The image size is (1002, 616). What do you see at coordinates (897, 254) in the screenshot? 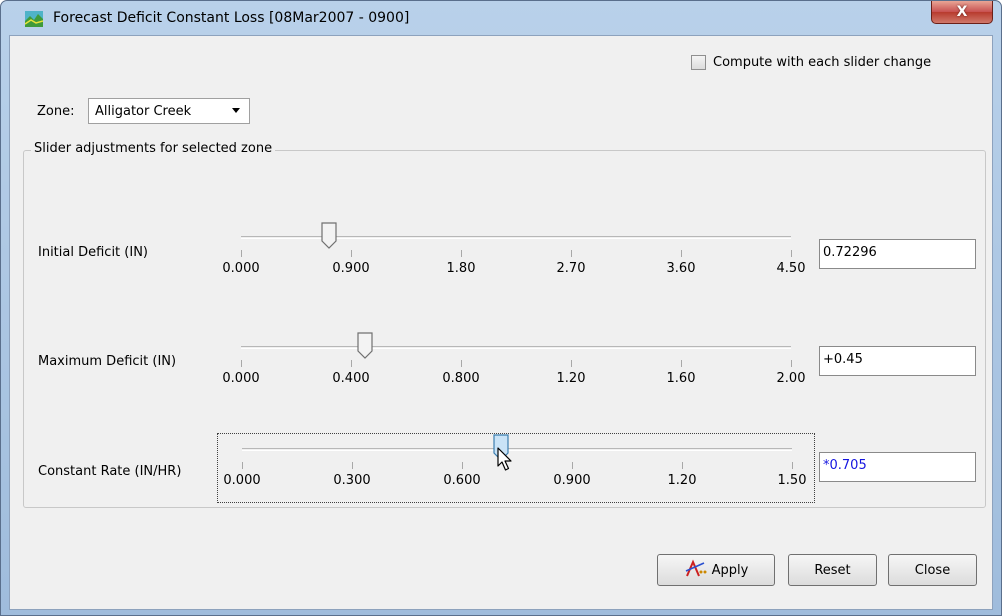
I see `initial-deficit-value-field: 0.72296` at bounding box center [897, 254].